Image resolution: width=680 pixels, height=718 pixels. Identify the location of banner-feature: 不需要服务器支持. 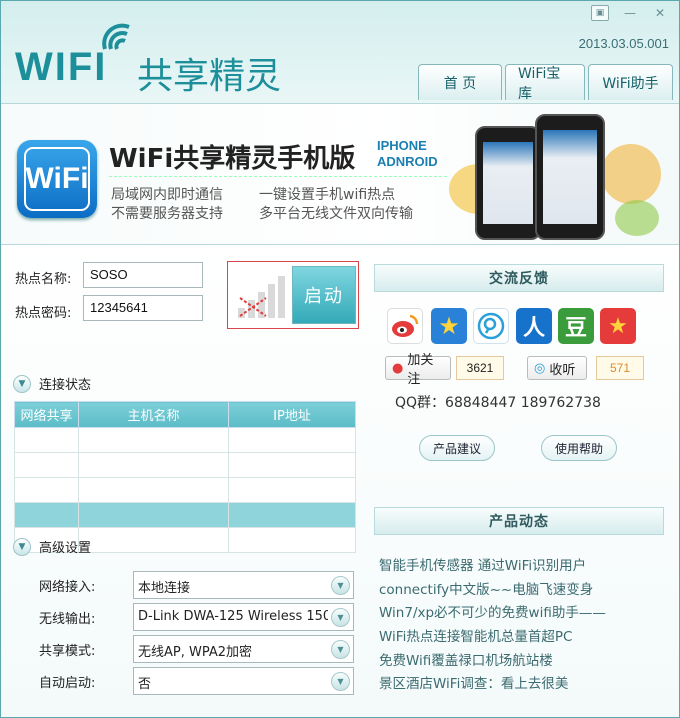
(167, 214).